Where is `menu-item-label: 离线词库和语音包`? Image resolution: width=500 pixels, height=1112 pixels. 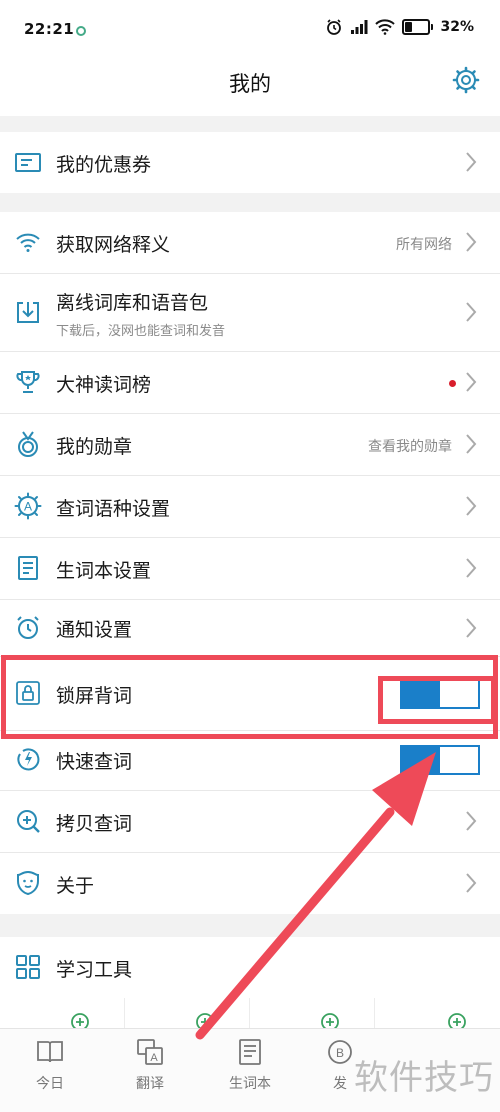 menu-item-label: 离线词库和语音包 is located at coordinates (132, 303).